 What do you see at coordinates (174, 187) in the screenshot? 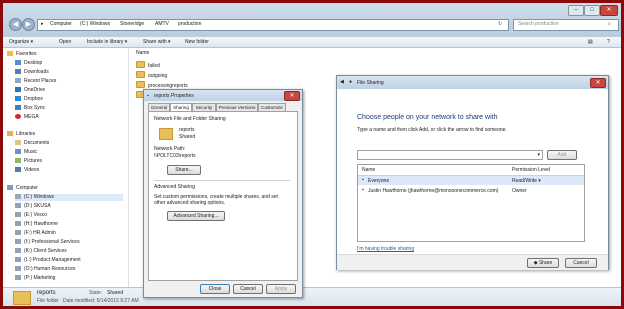
I see `advanced-sharing-heading: Advanced Sharing` at bounding box center [174, 187].